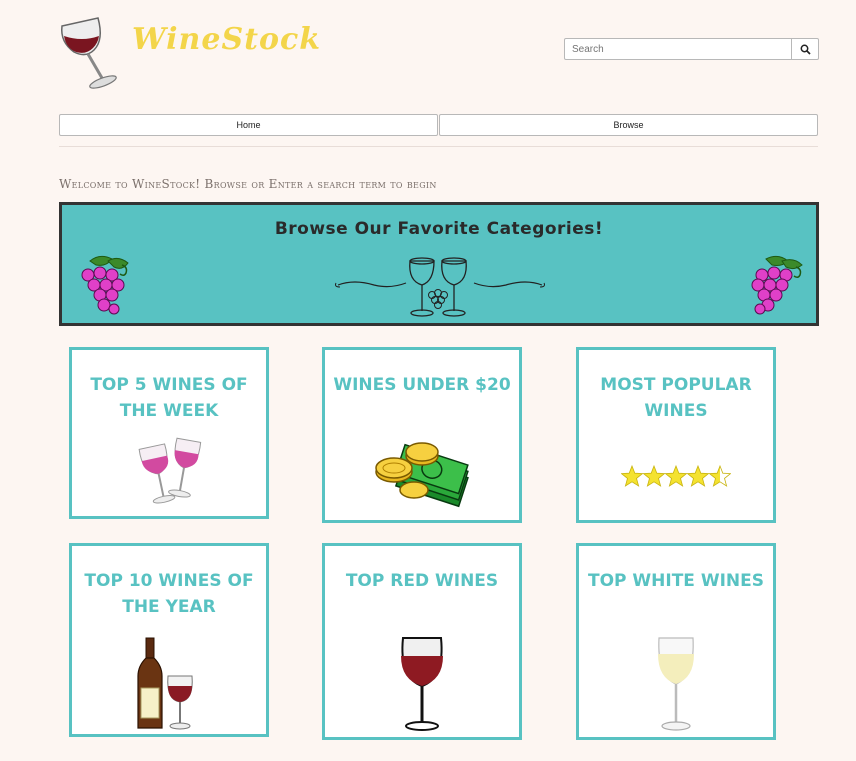 Image resolution: width=856 pixels, height=761 pixels. I want to click on search-input, so click(678, 49).